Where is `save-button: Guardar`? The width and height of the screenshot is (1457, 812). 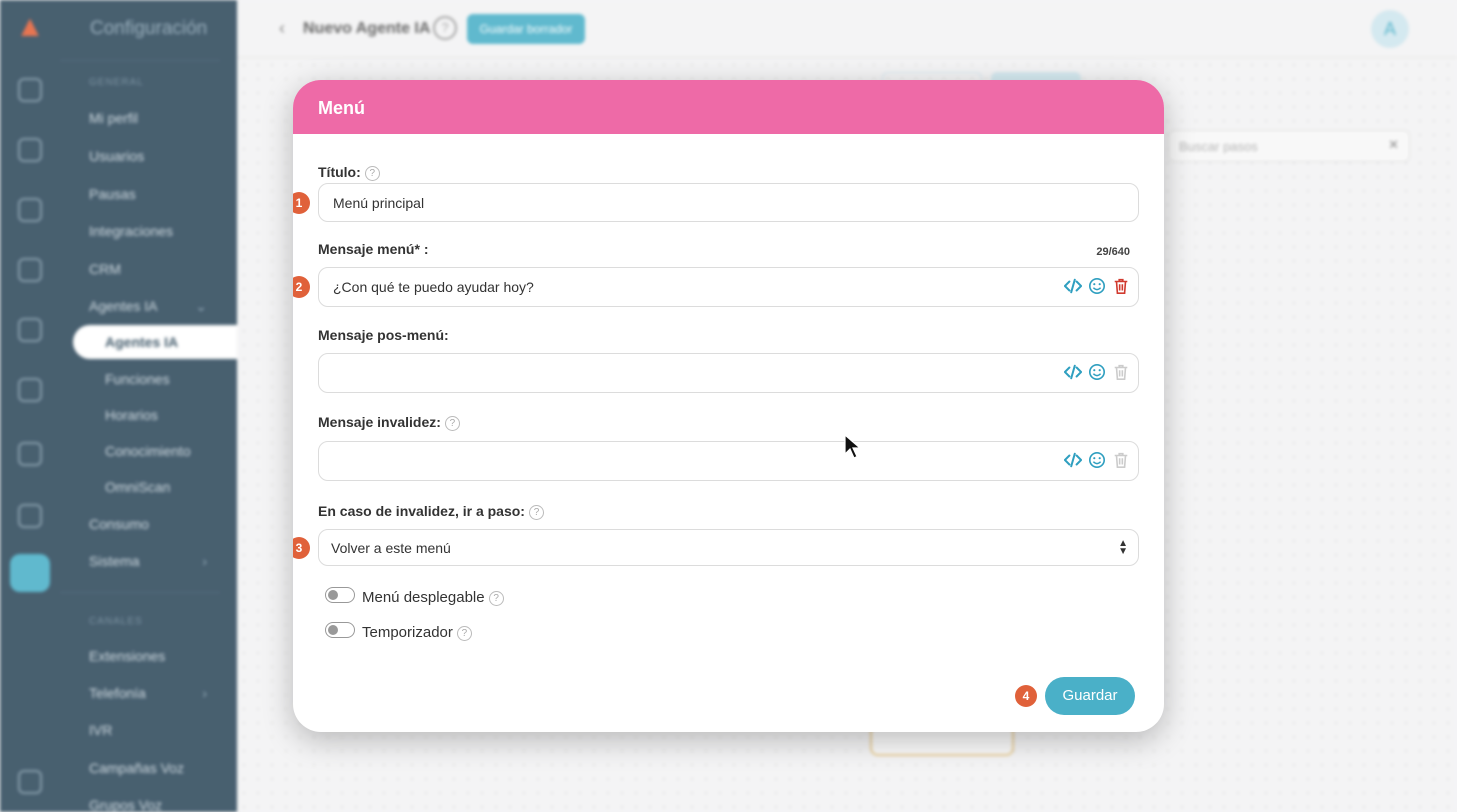
save-button: Guardar is located at coordinates (1090, 696).